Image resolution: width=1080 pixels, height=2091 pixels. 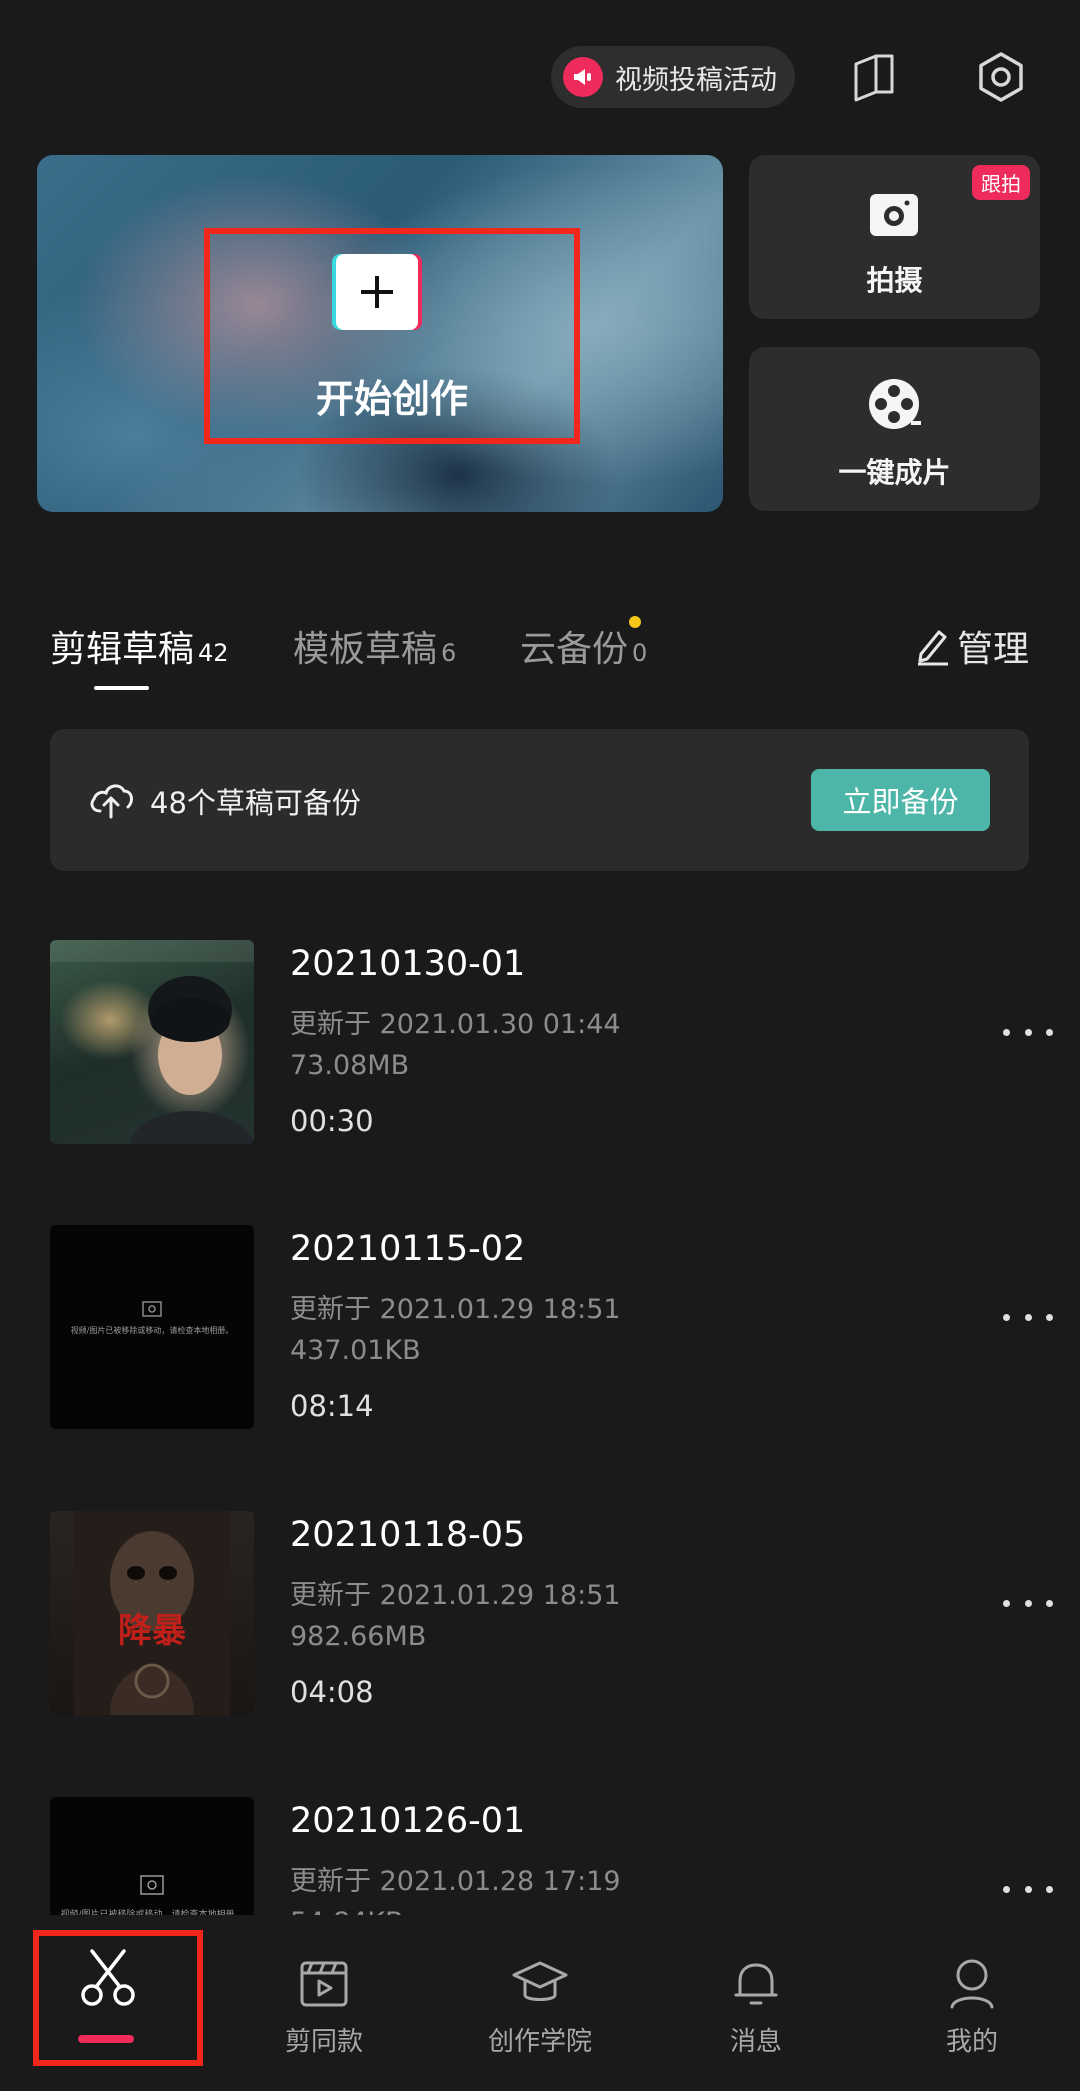 I want to click on nav-same-template: 剪同款, so click(x=324, y=2003).